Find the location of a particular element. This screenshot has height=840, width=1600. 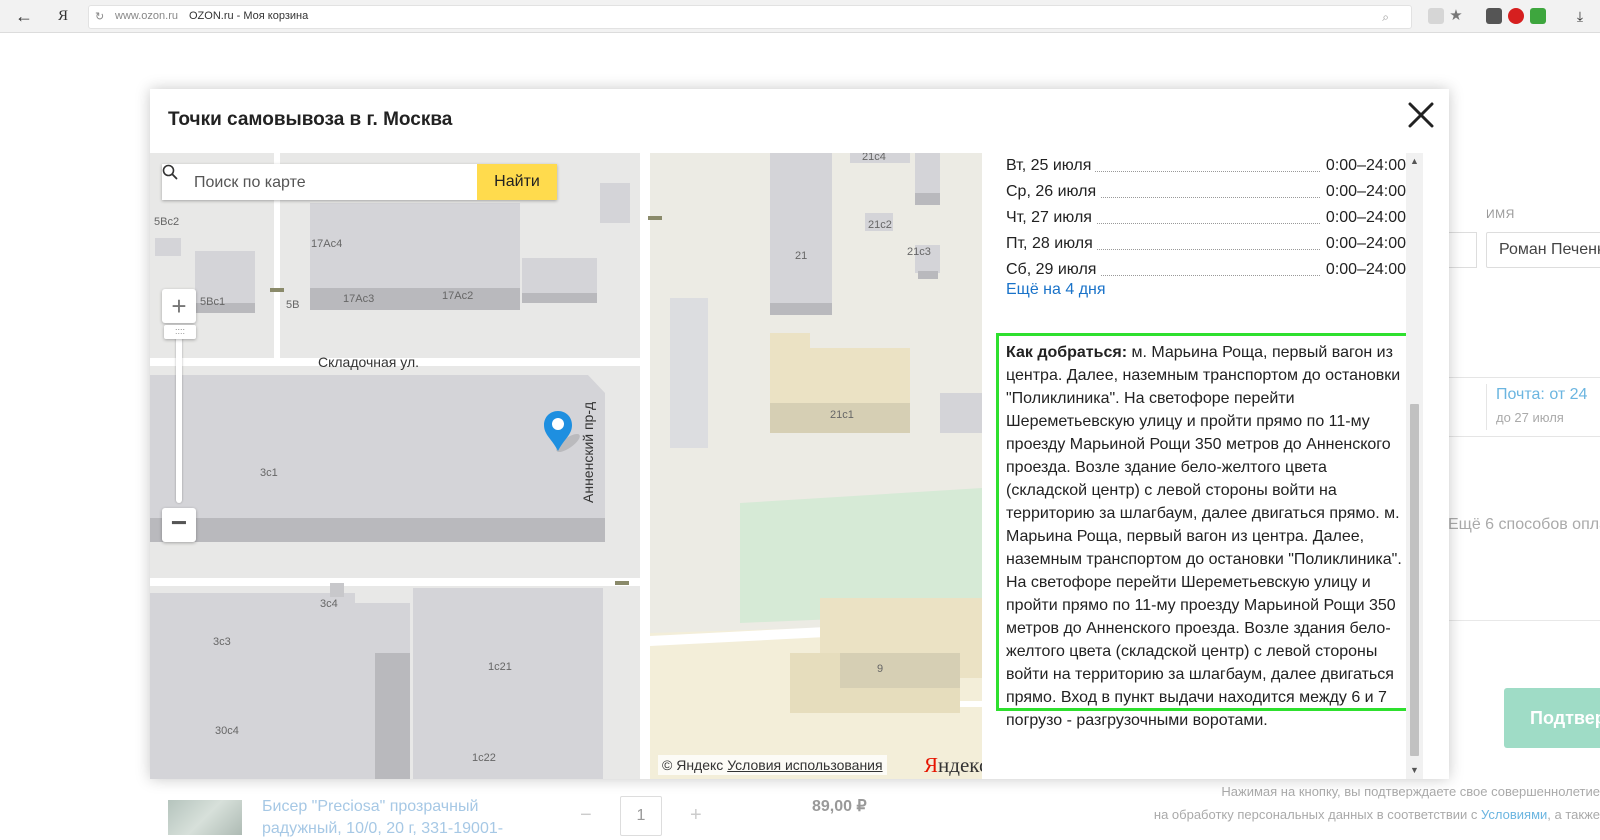

map-label: 5Вс2 is located at coordinates (167, 222).